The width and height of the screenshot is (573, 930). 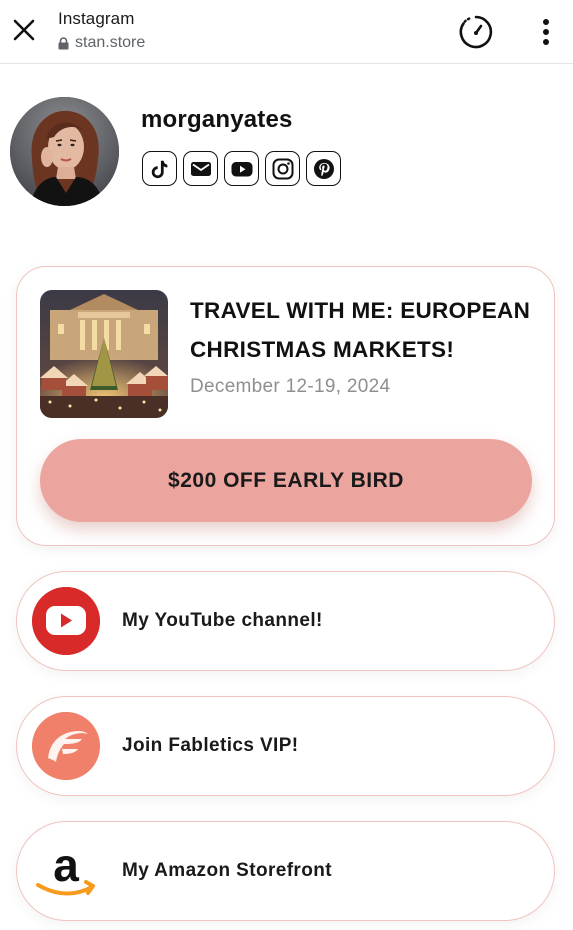 I want to click on early-bird-button: $200 OFF EARLY BIRD, so click(x=286, y=480).